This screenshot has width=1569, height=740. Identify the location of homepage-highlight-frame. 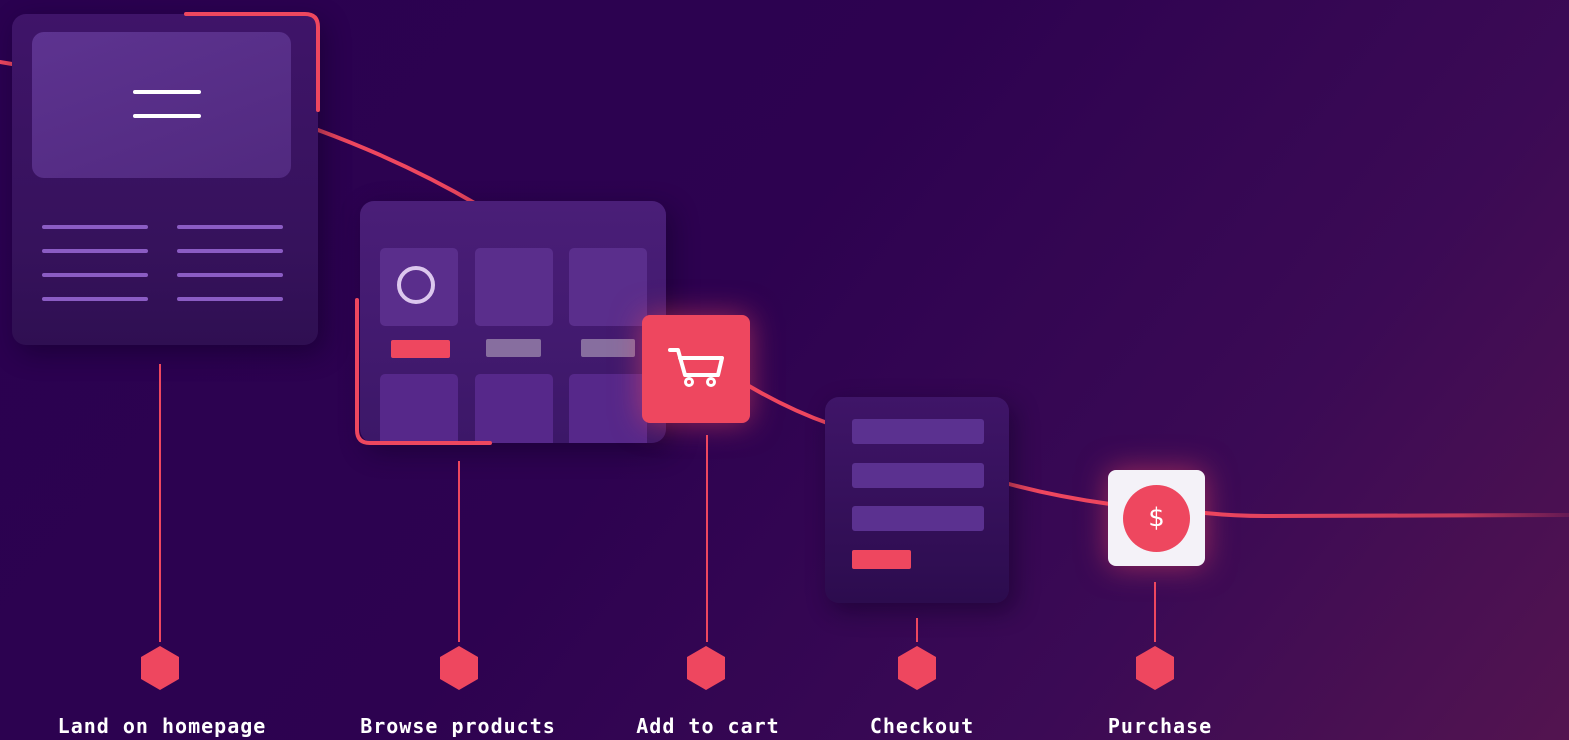
(252, 62).